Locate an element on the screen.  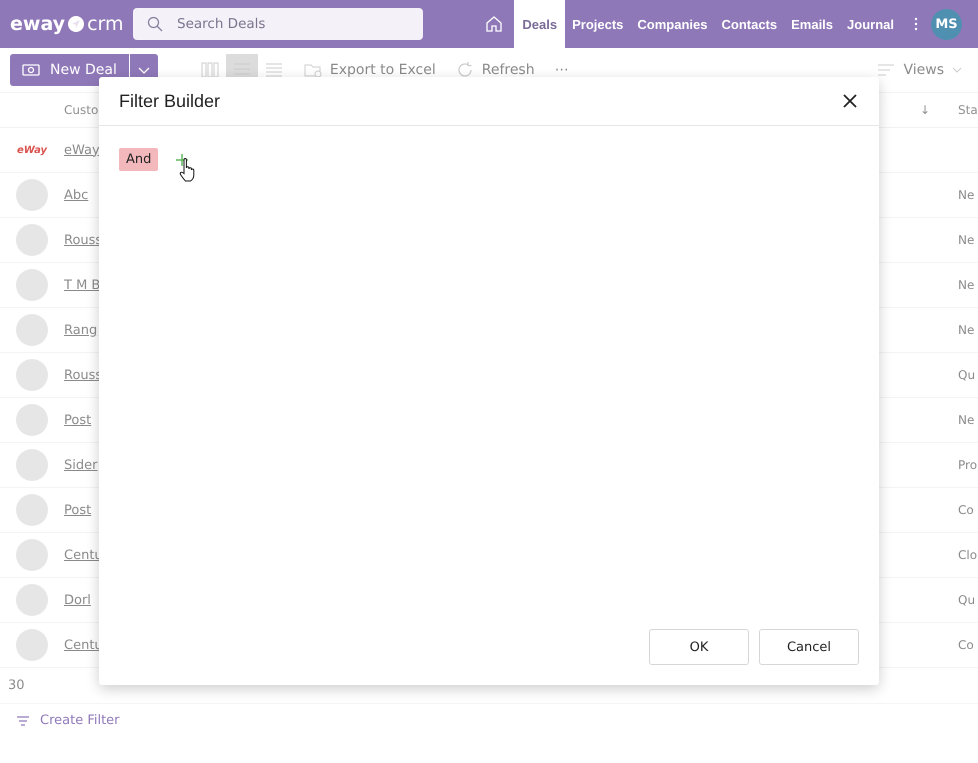
plus-icon is located at coordinates (182, 160).